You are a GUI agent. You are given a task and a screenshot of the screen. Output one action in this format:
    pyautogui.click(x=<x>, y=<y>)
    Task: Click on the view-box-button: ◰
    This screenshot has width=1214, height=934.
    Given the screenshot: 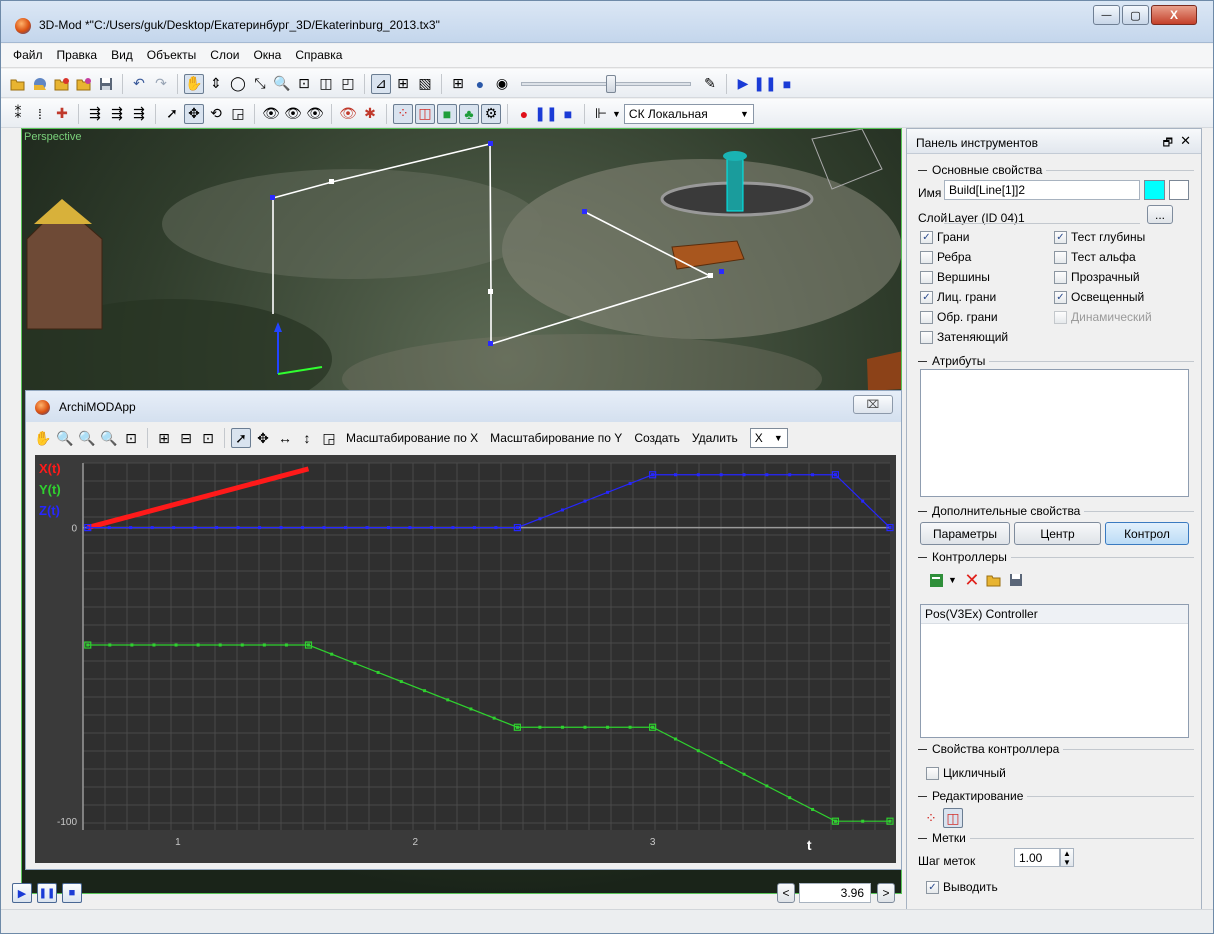 What is the action you would take?
    pyautogui.click(x=348, y=84)
    